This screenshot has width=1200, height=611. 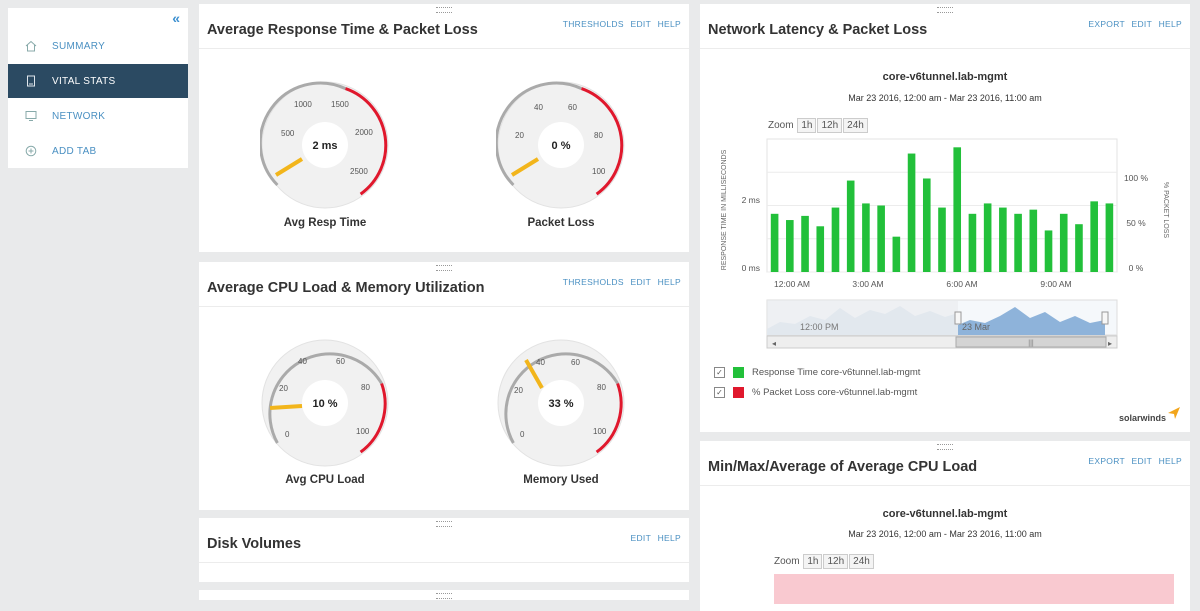 What do you see at coordinates (340, 104) in the screenshot?
I see `gauge-tick: 1500` at bounding box center [340, 104].